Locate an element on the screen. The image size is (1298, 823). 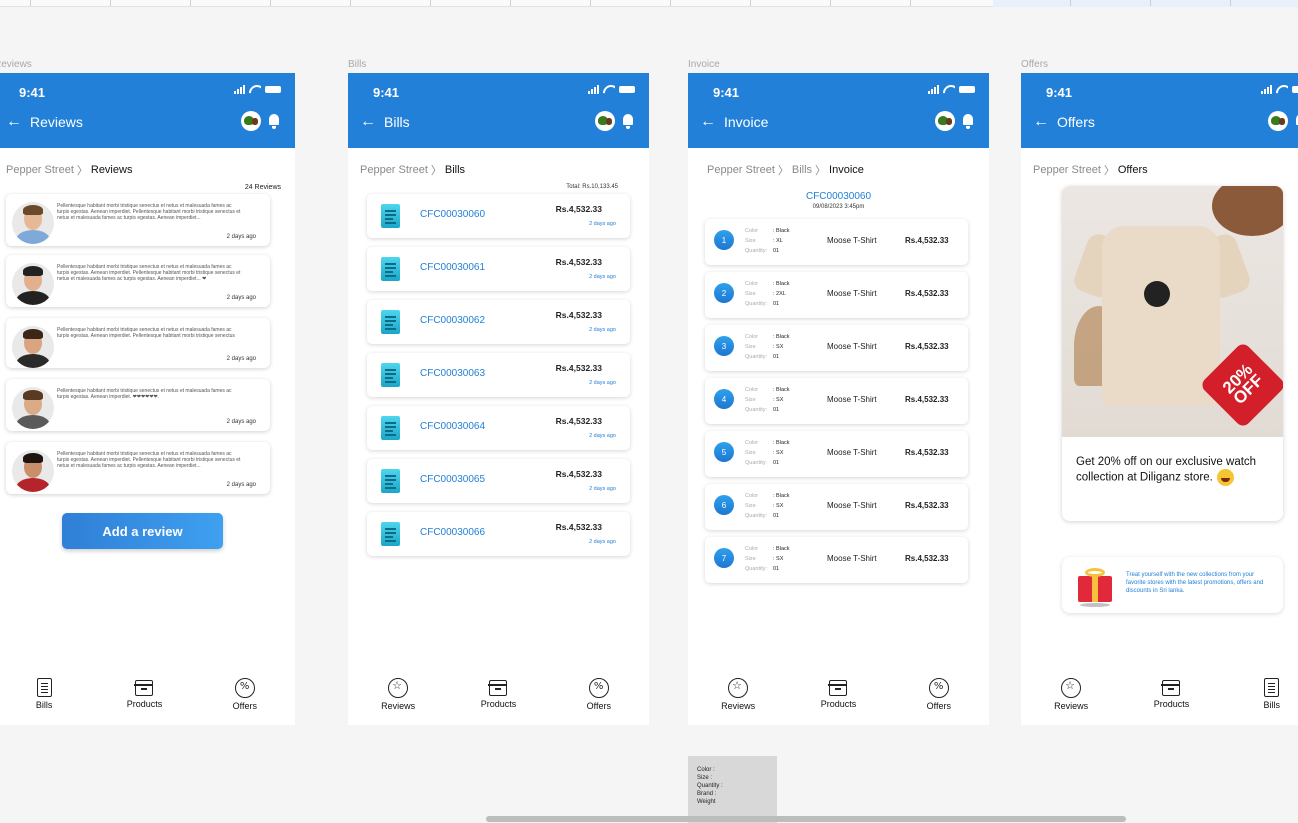
item-number: 3 is located at coordinates (724, 346).